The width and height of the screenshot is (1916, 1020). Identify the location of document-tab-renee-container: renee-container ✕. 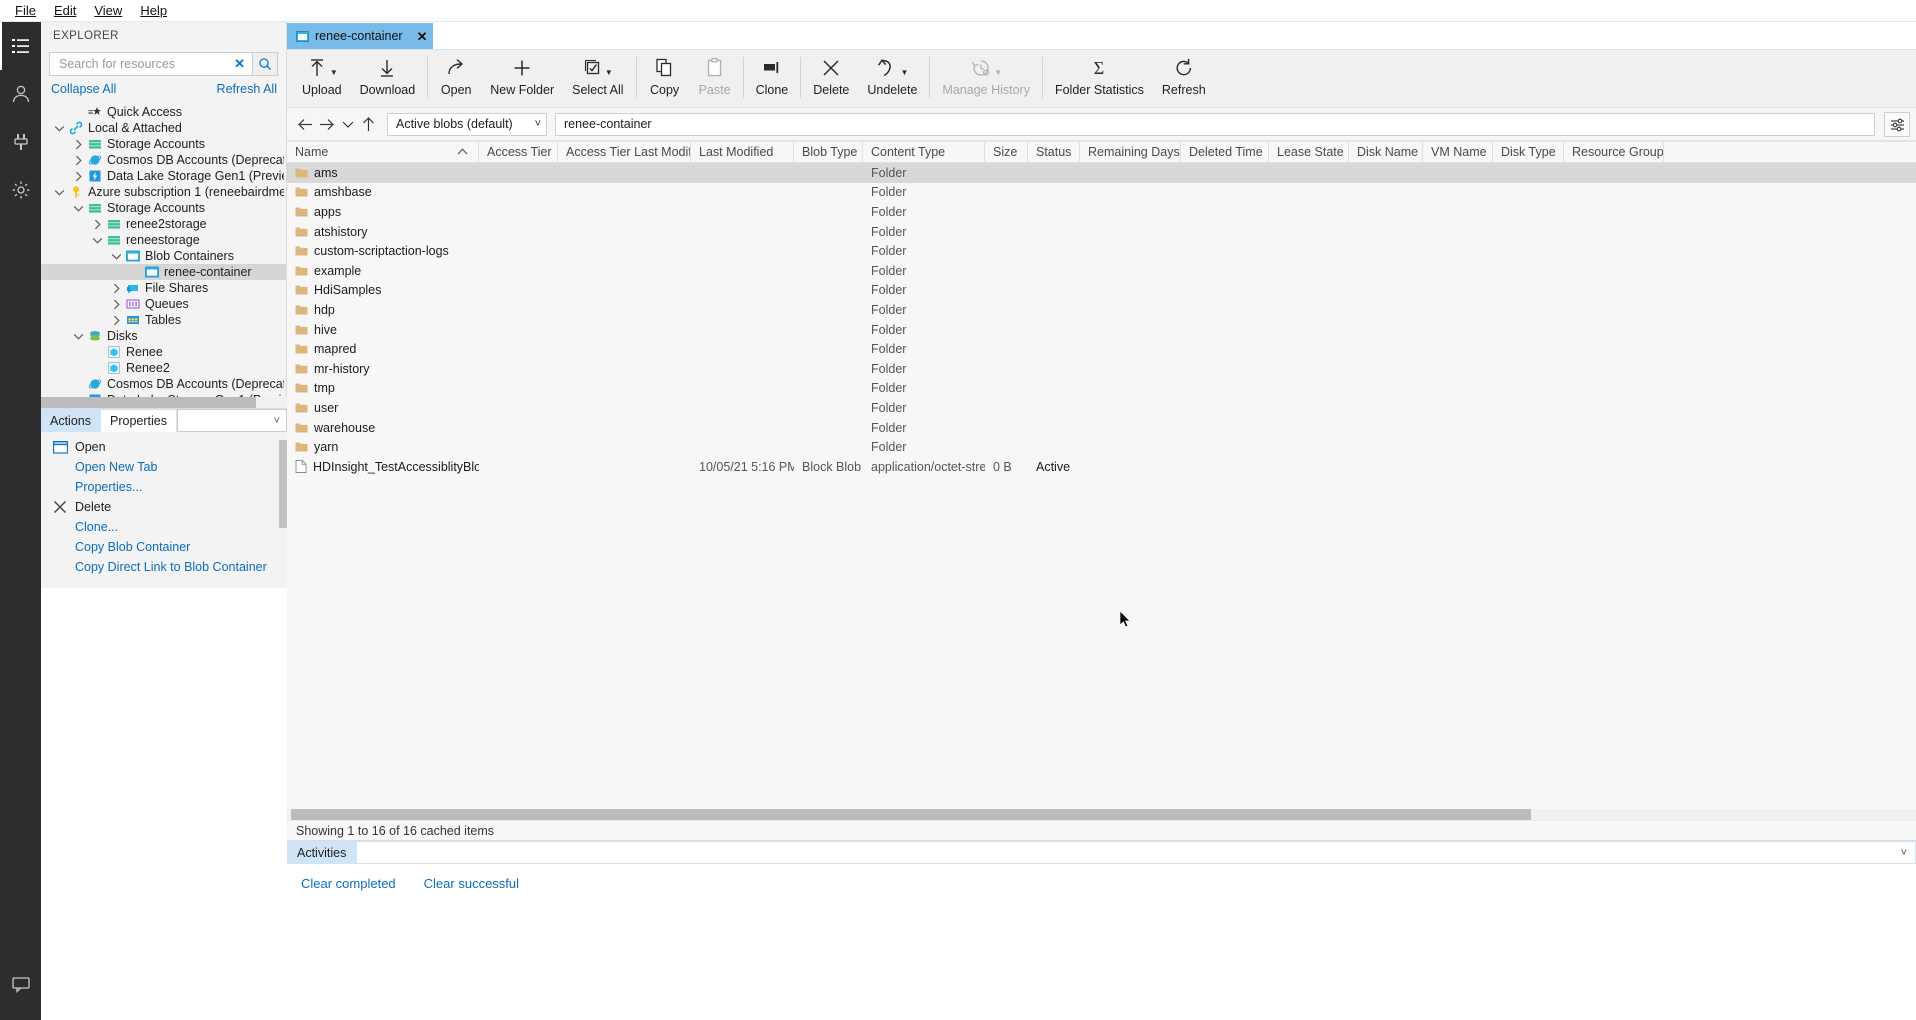
(360, 36).